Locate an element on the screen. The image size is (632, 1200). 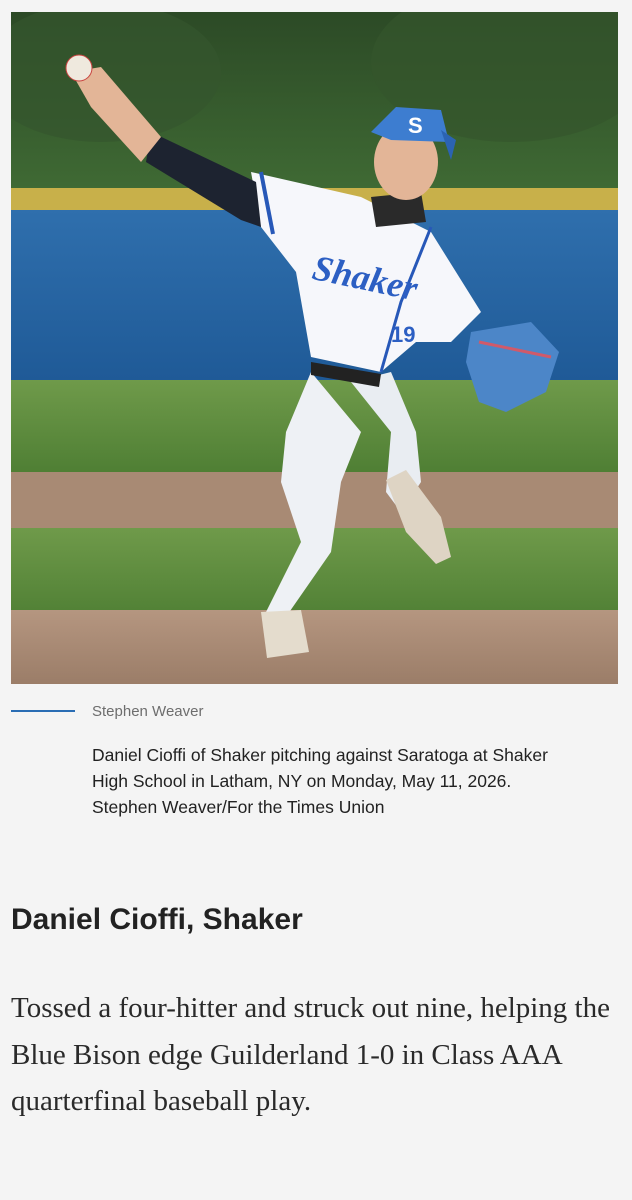
credit-accent-line is located at coordinates (43, 711).